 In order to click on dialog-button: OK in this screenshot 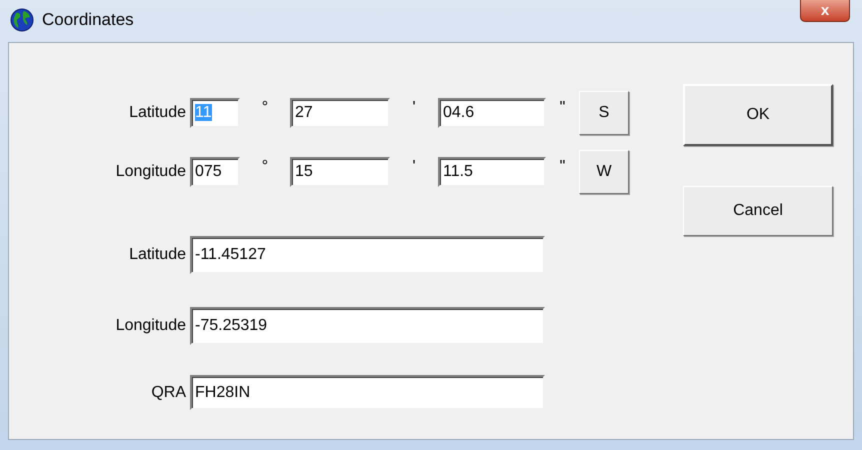, I will do `click(758, 115)`.